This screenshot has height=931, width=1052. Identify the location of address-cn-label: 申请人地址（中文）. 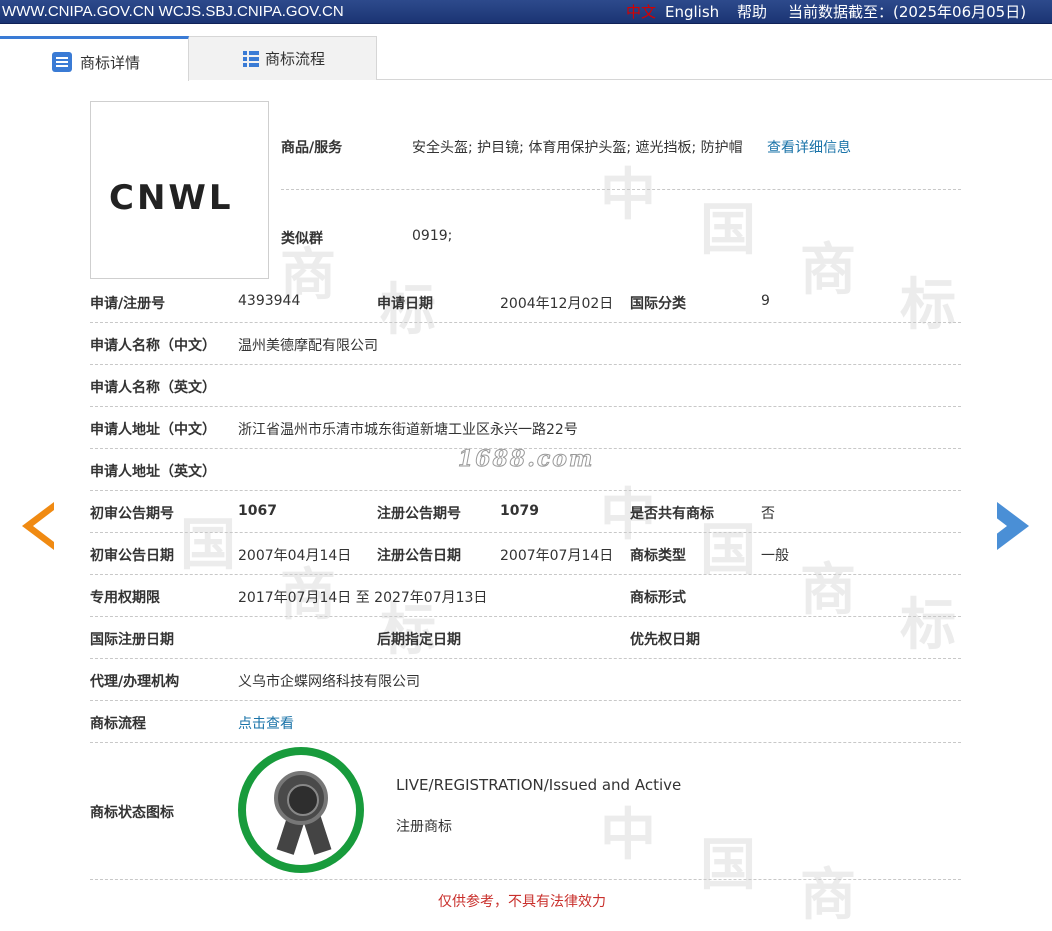
(153, 430).